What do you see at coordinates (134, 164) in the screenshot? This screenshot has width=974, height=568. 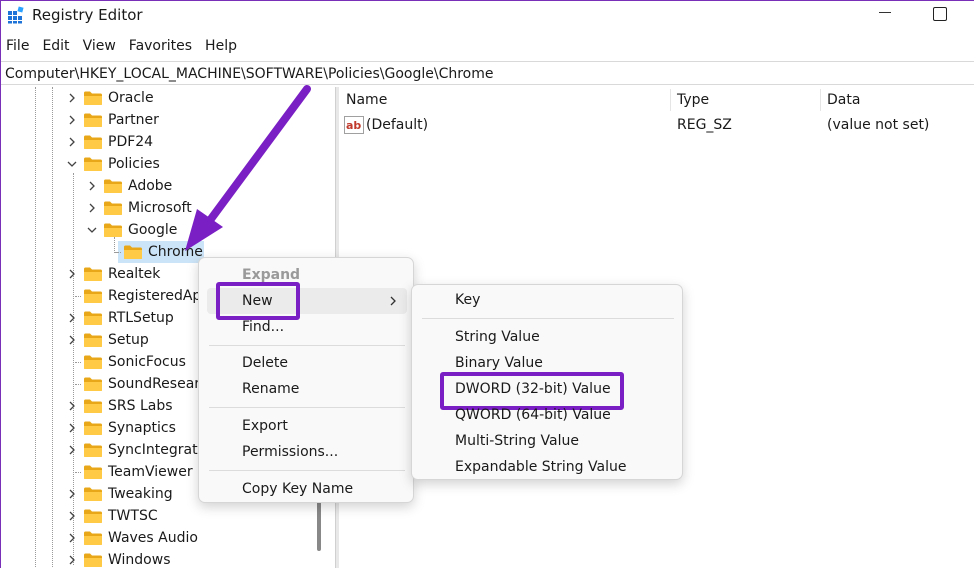 I see `tree-item-label: Policies` at bounding box center [134, 164].